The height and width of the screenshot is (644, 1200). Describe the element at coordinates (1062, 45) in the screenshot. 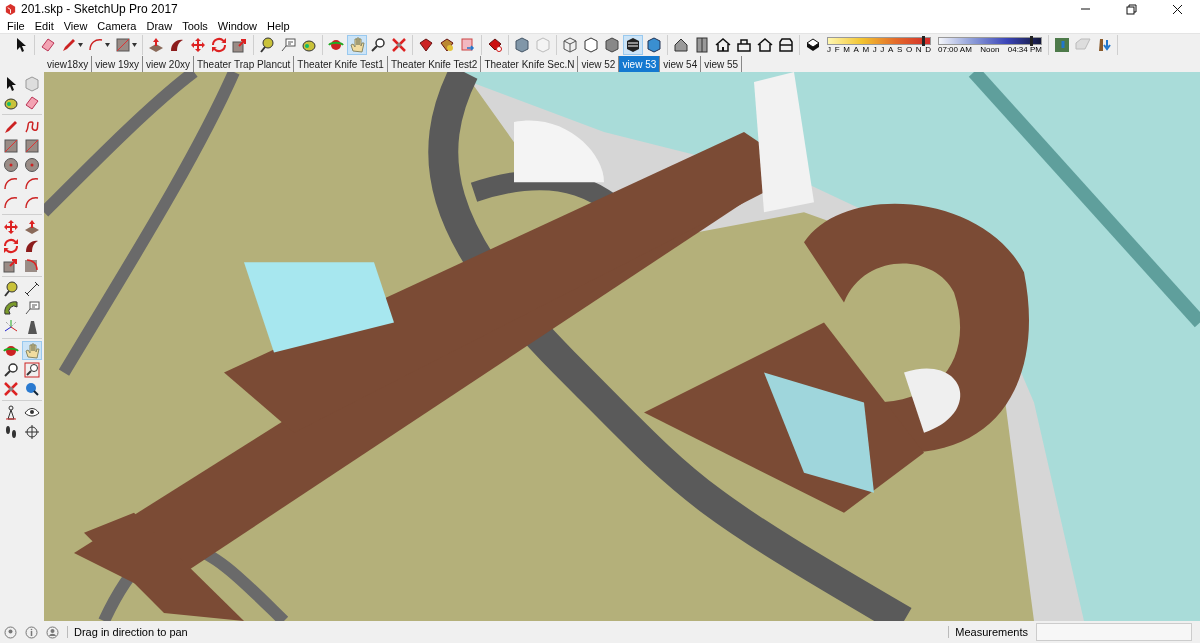

I see `map-icon` at that location.